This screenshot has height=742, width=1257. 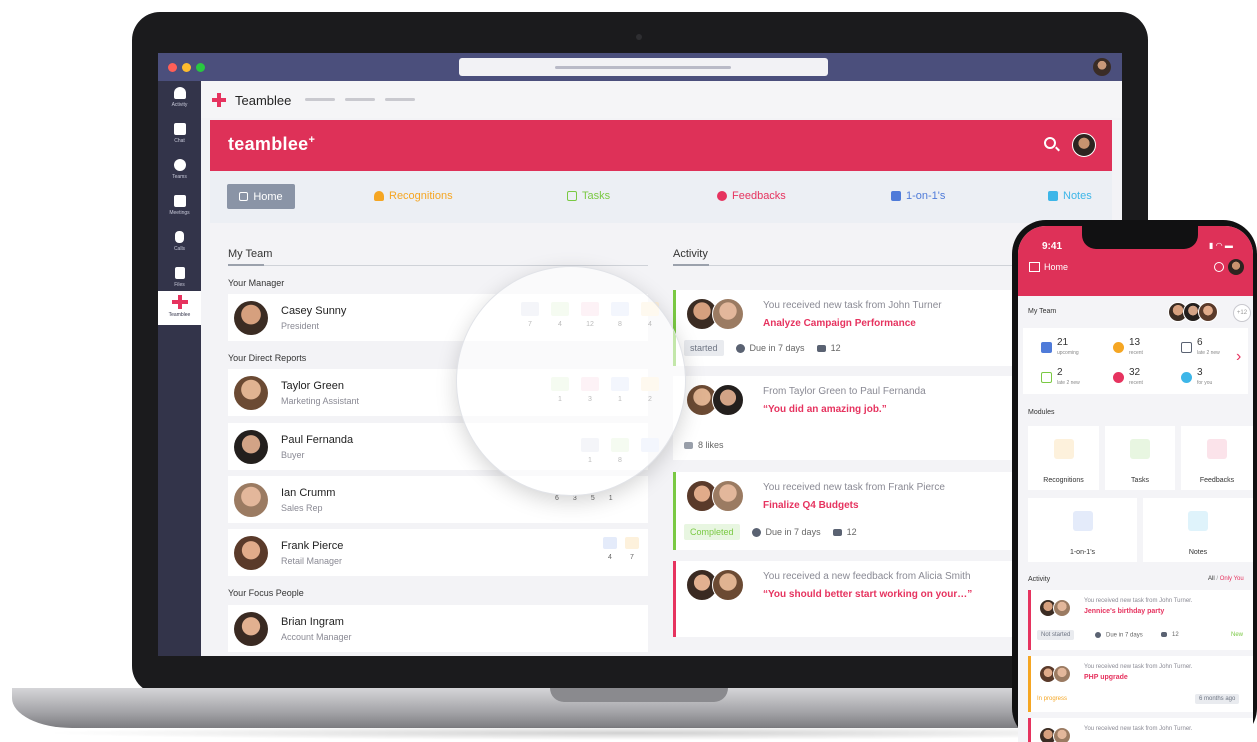 What do you see at coordinates (821, 349) in the screenshot?
I see `comment-icon` at bounding box center [821, 349].